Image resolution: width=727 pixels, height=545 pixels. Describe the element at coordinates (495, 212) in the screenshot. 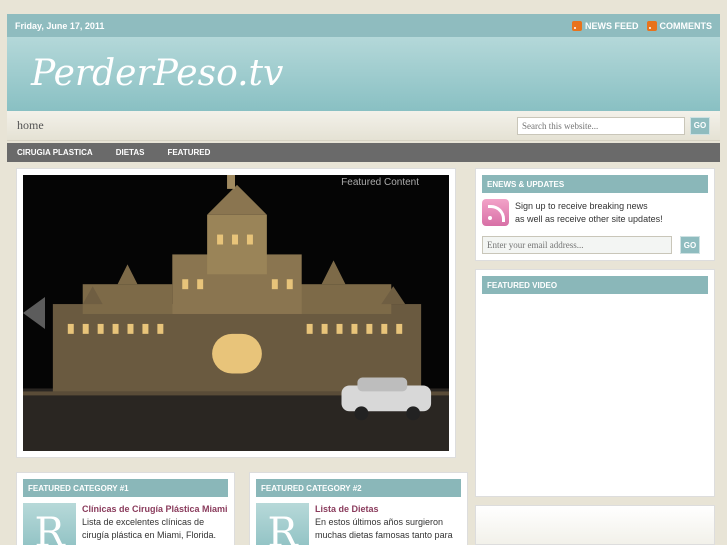

I see `rss-feed-icon` at that location.